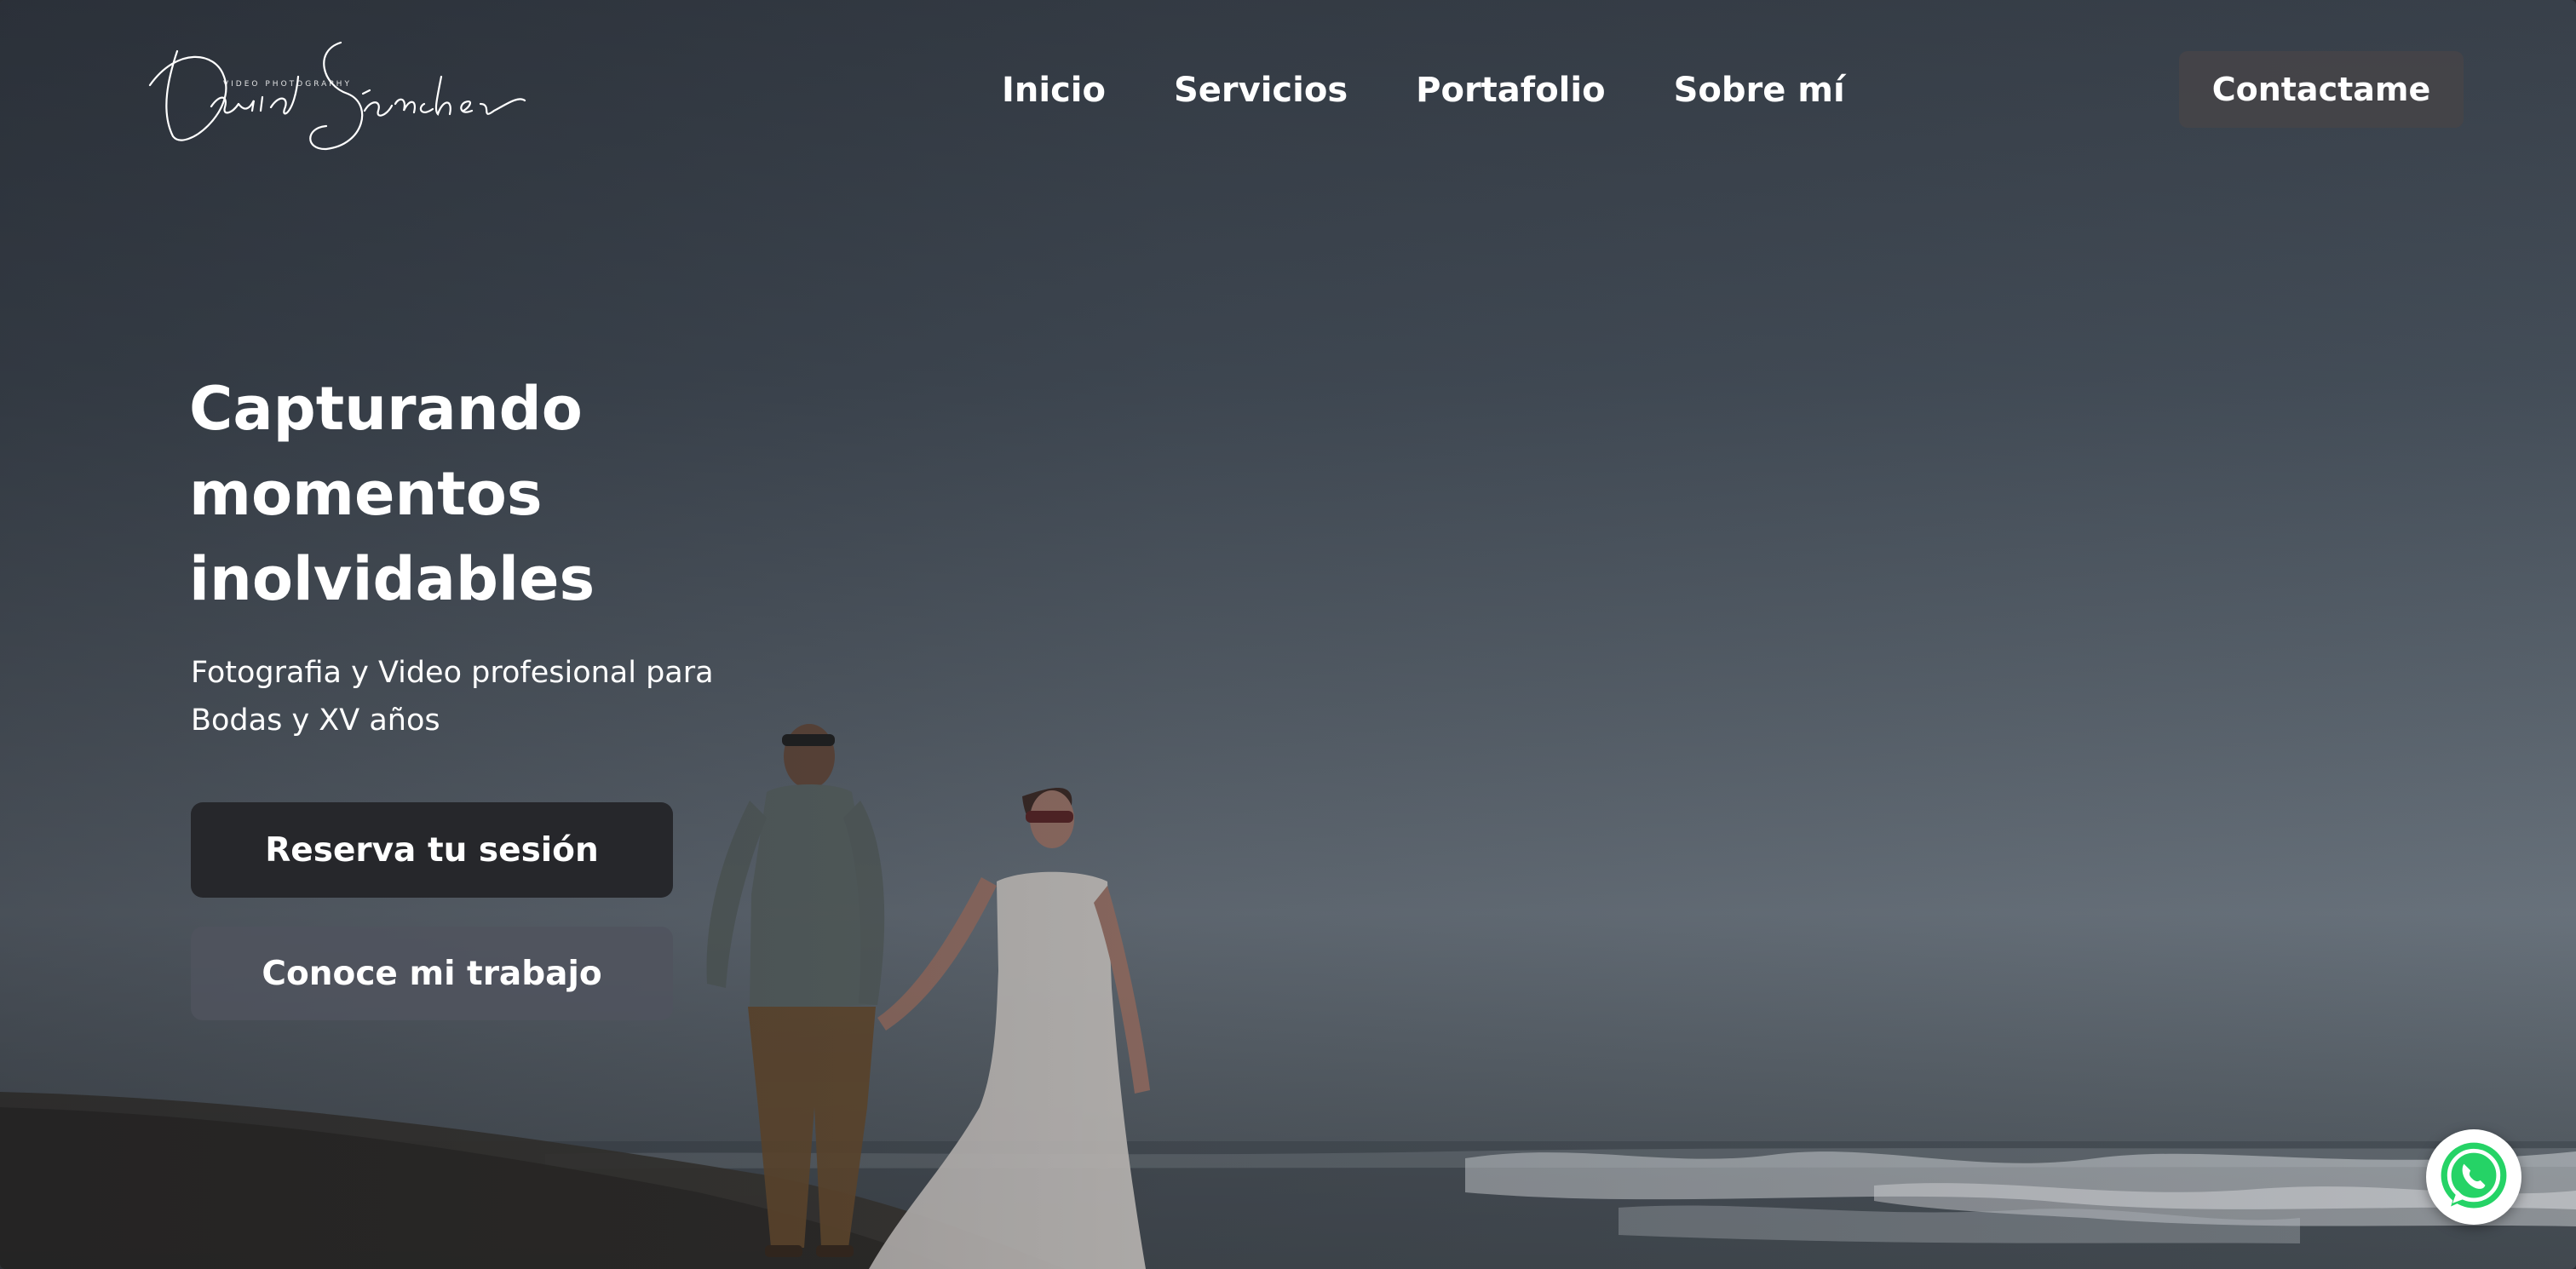 This screenshot has width=2576, height=1269. What do you see at coordinates (1054, 90) in the screenshot?
I see `nav-item-inicio: Inicio` at bounding box center [1054, 90].